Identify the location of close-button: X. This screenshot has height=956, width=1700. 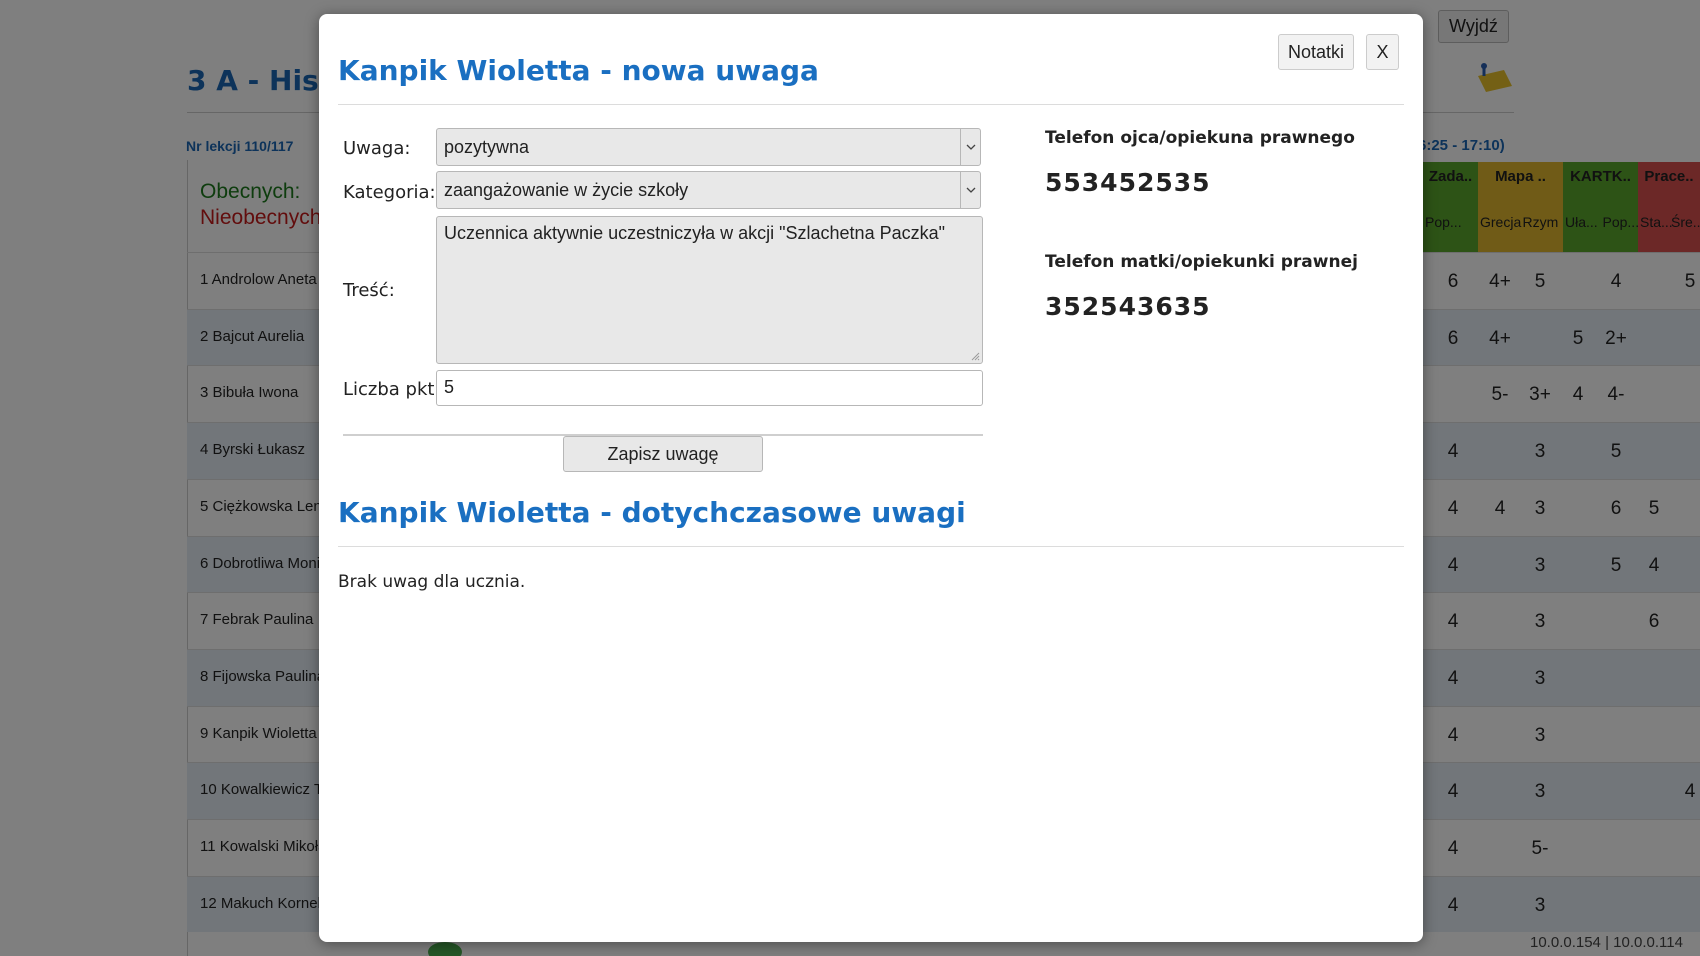
(1382, 52).